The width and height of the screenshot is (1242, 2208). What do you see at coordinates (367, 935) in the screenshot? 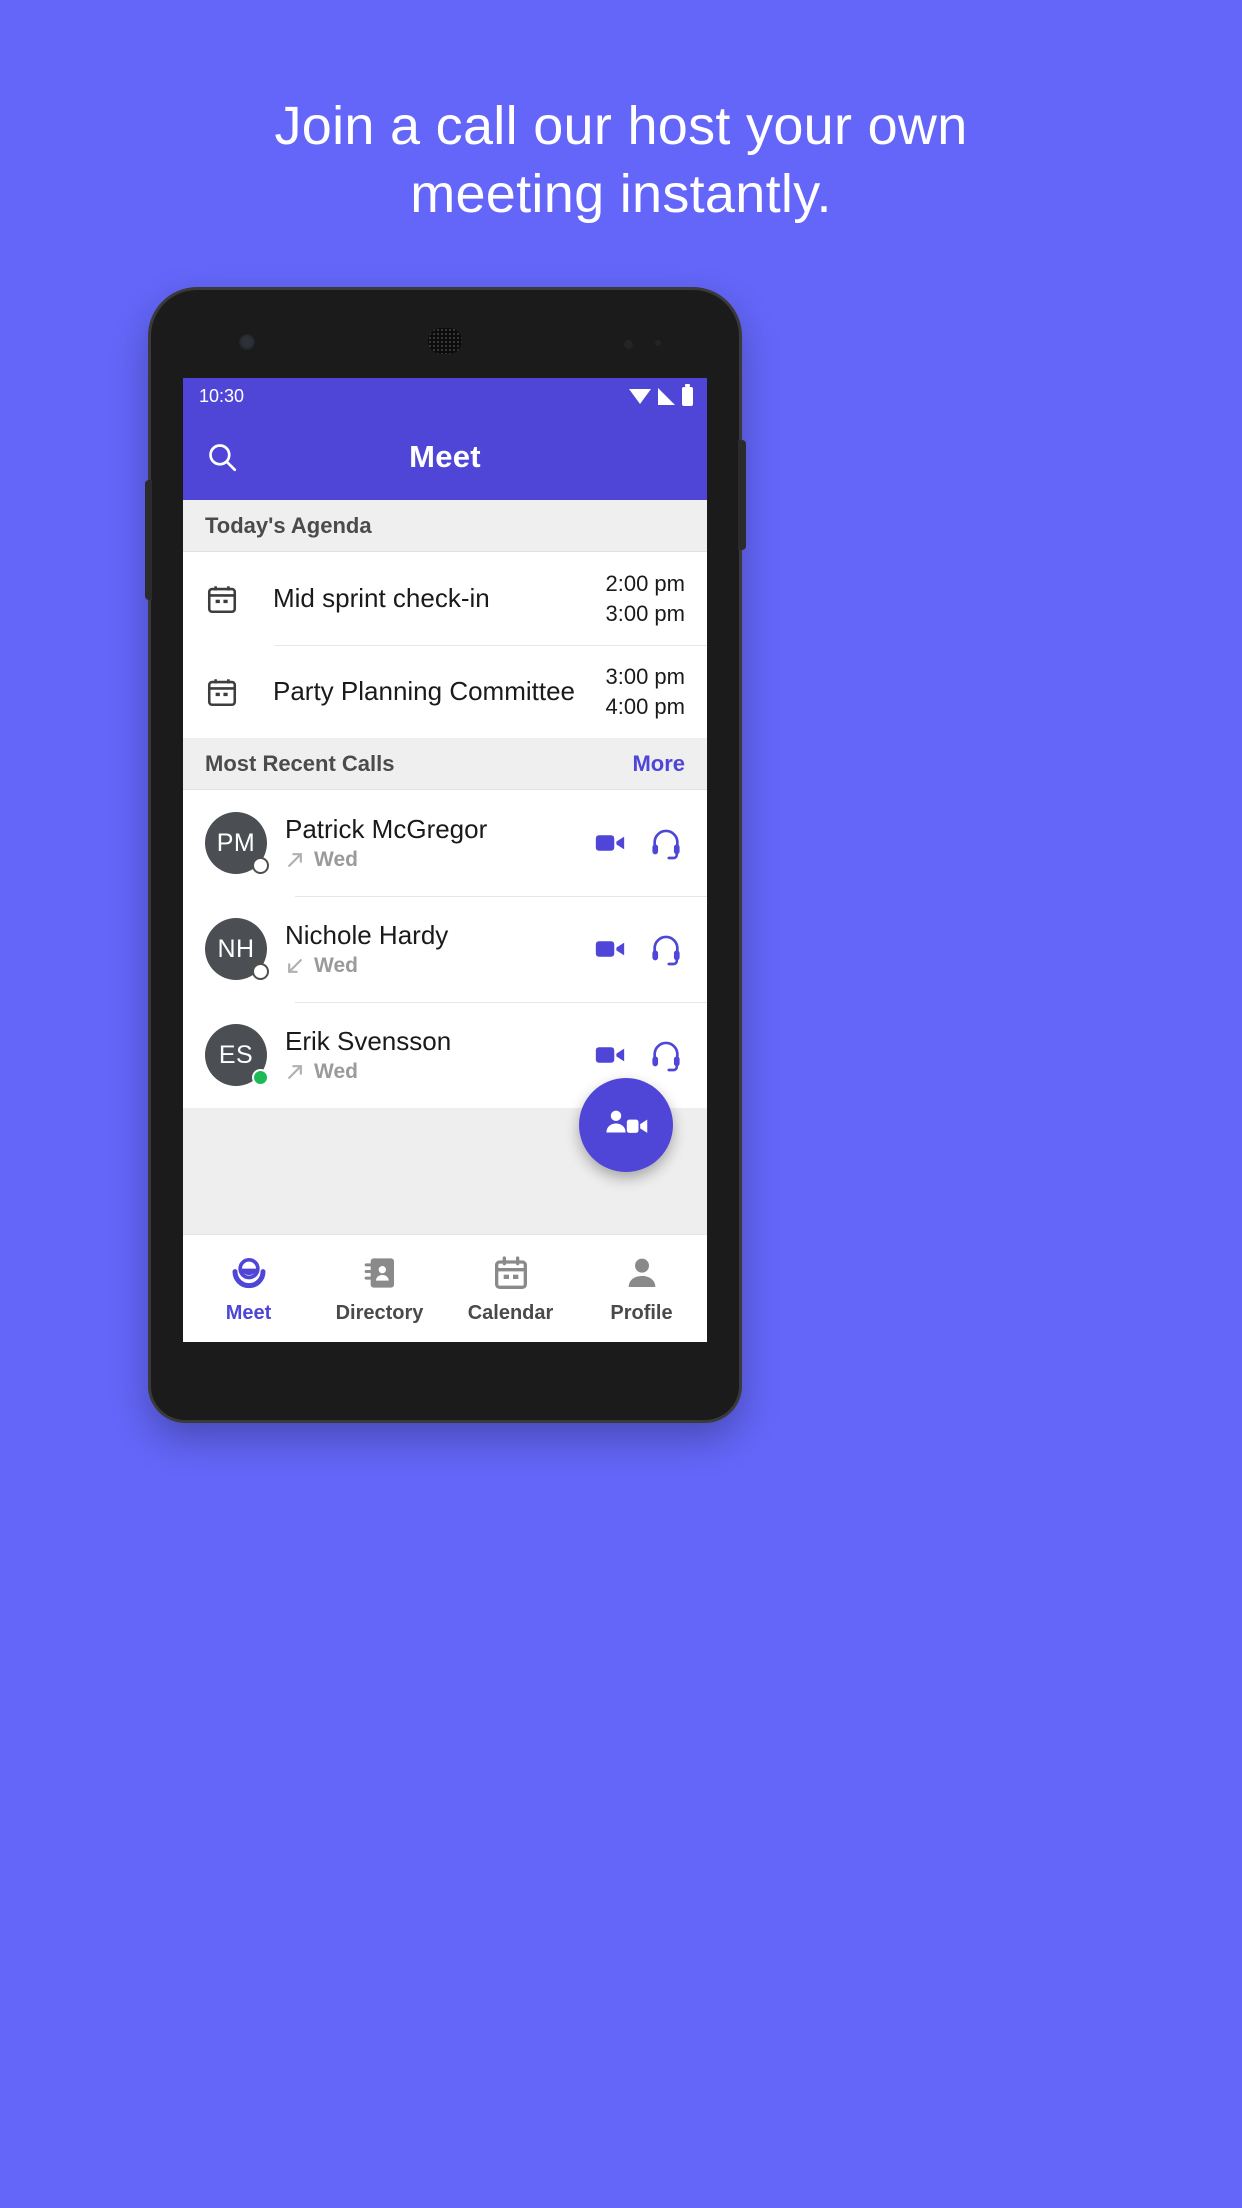
I see `contact-name: Nichole Hardy` at bounding box center [367, 935].